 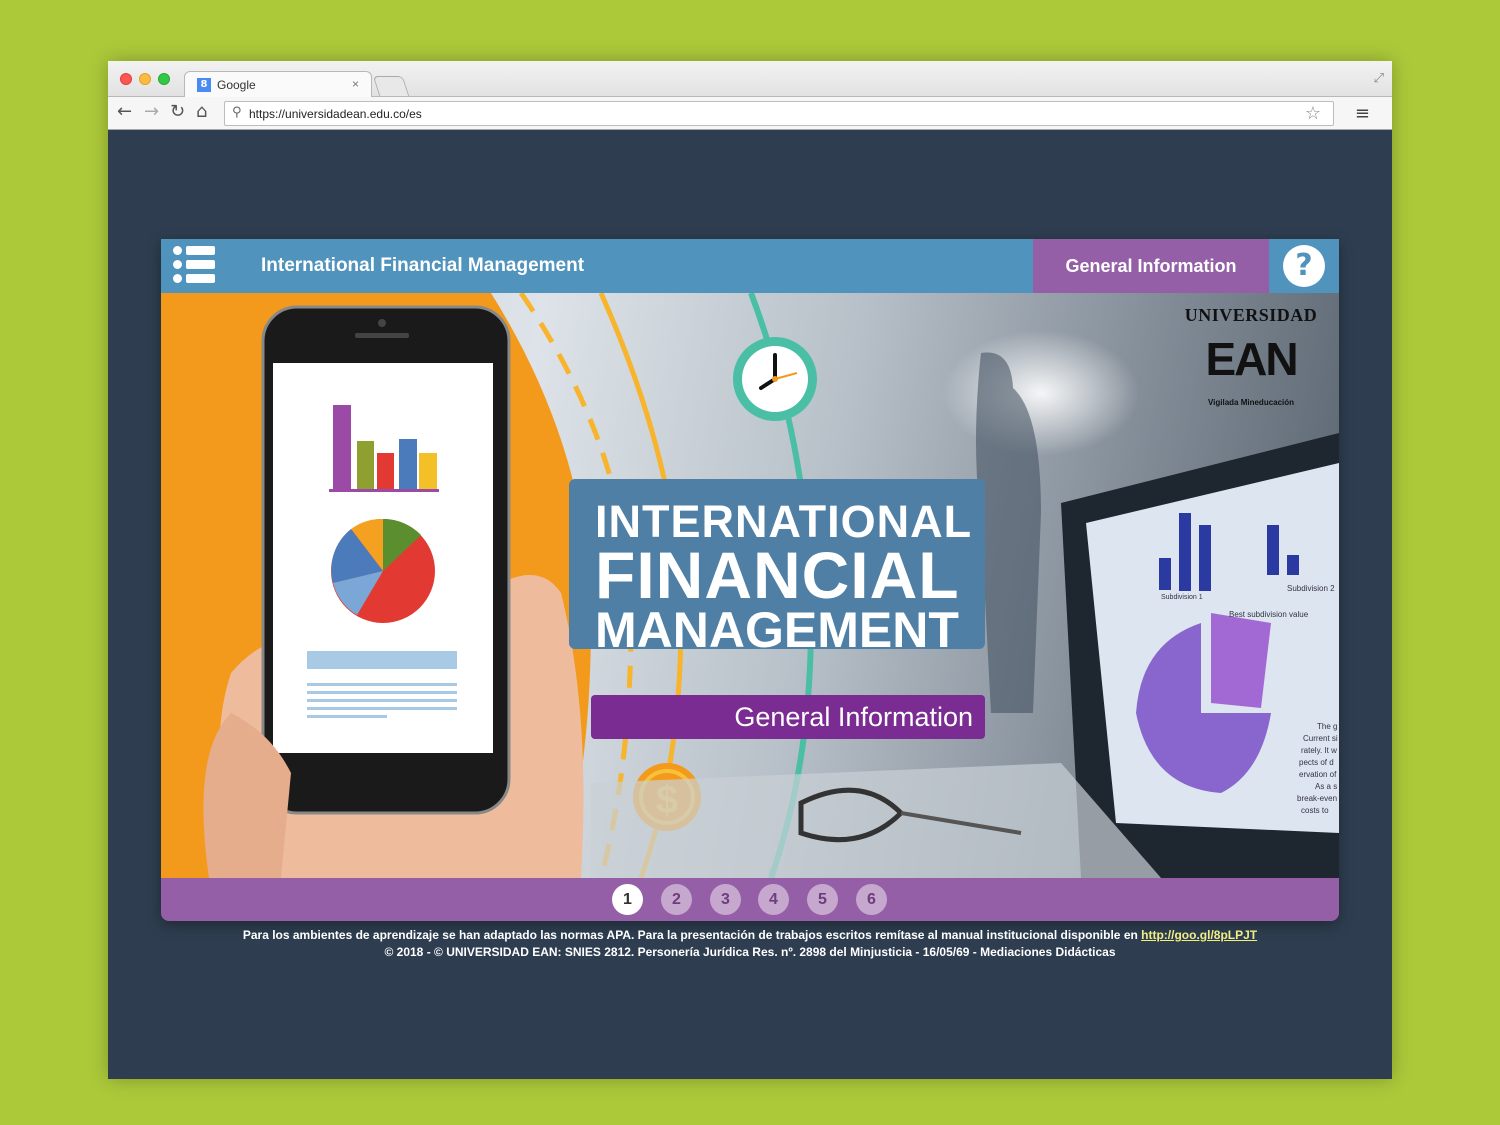 I want to click on tab-close-icon: ×, so click(x=355, y=84).